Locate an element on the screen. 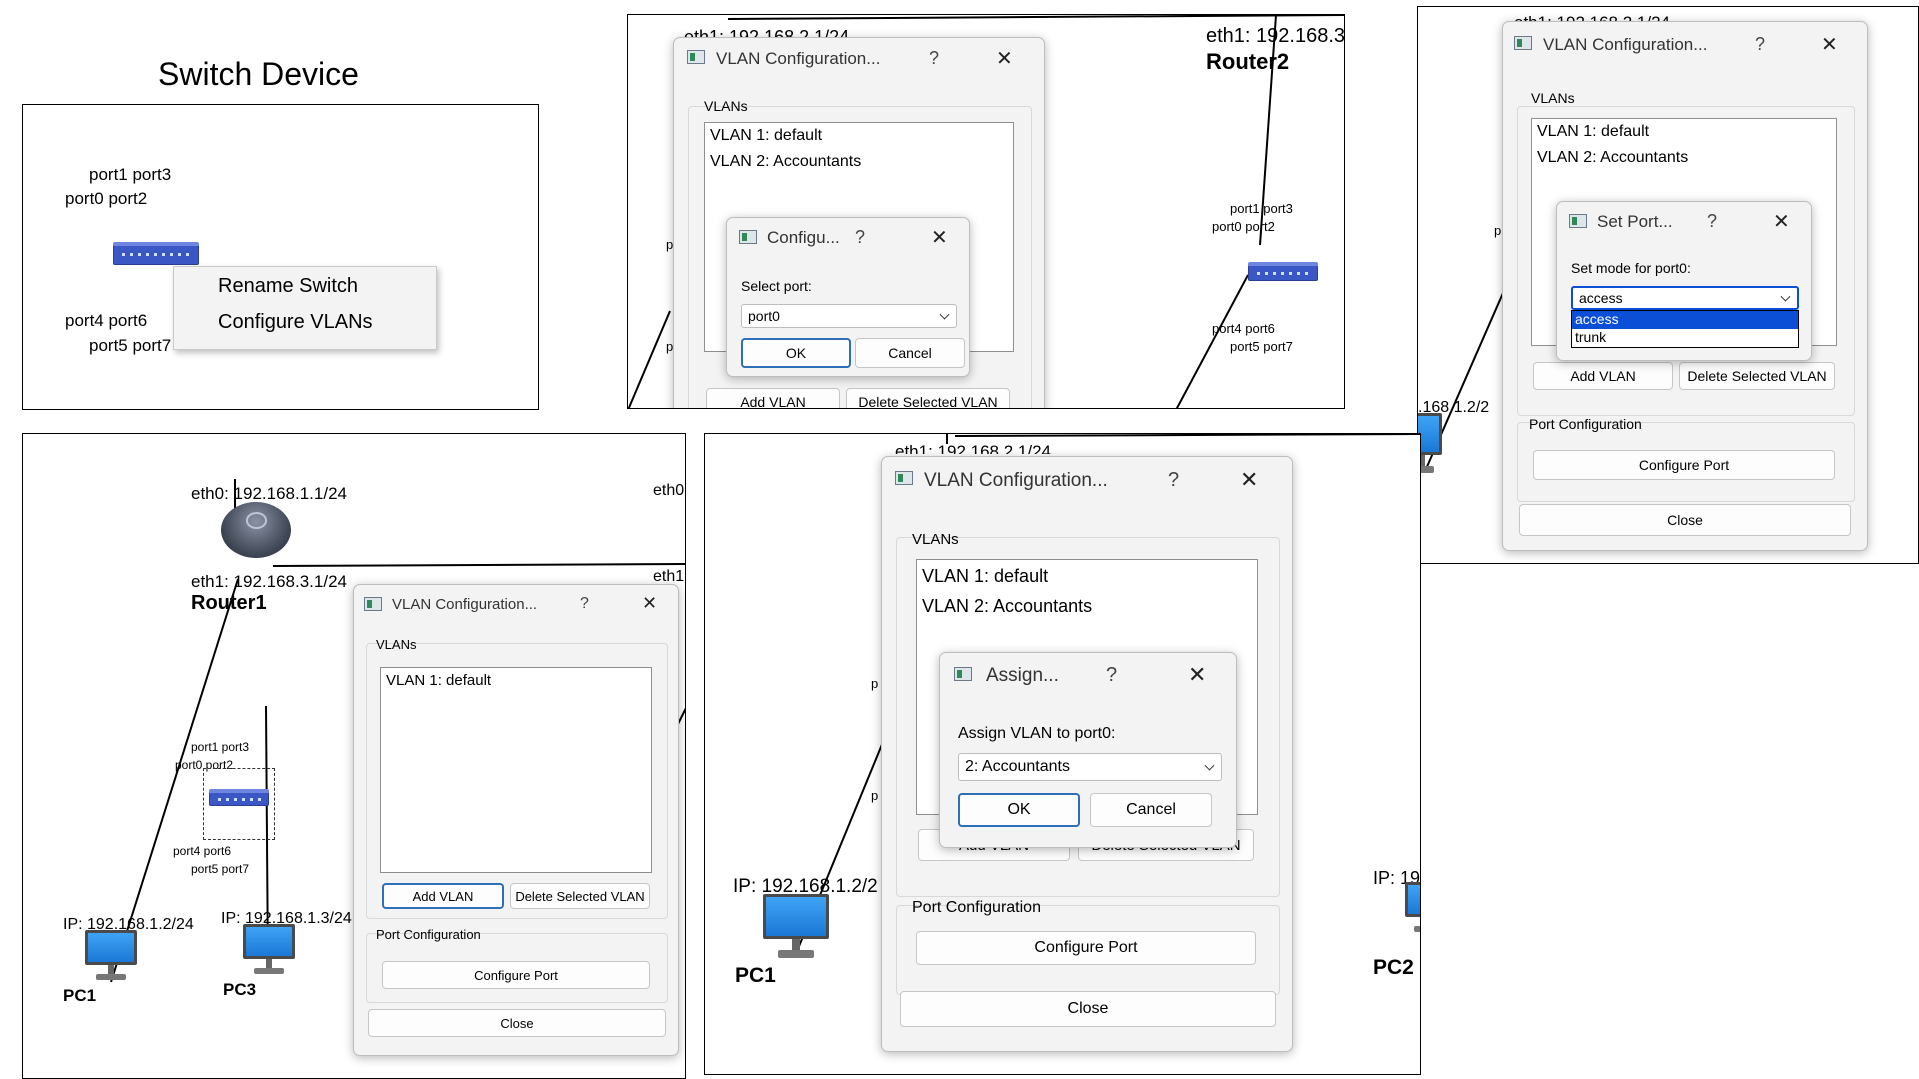 The image size is (1919, 1079). set-mode-label: Set mode for port0: is located at coordinates (1631, 268).